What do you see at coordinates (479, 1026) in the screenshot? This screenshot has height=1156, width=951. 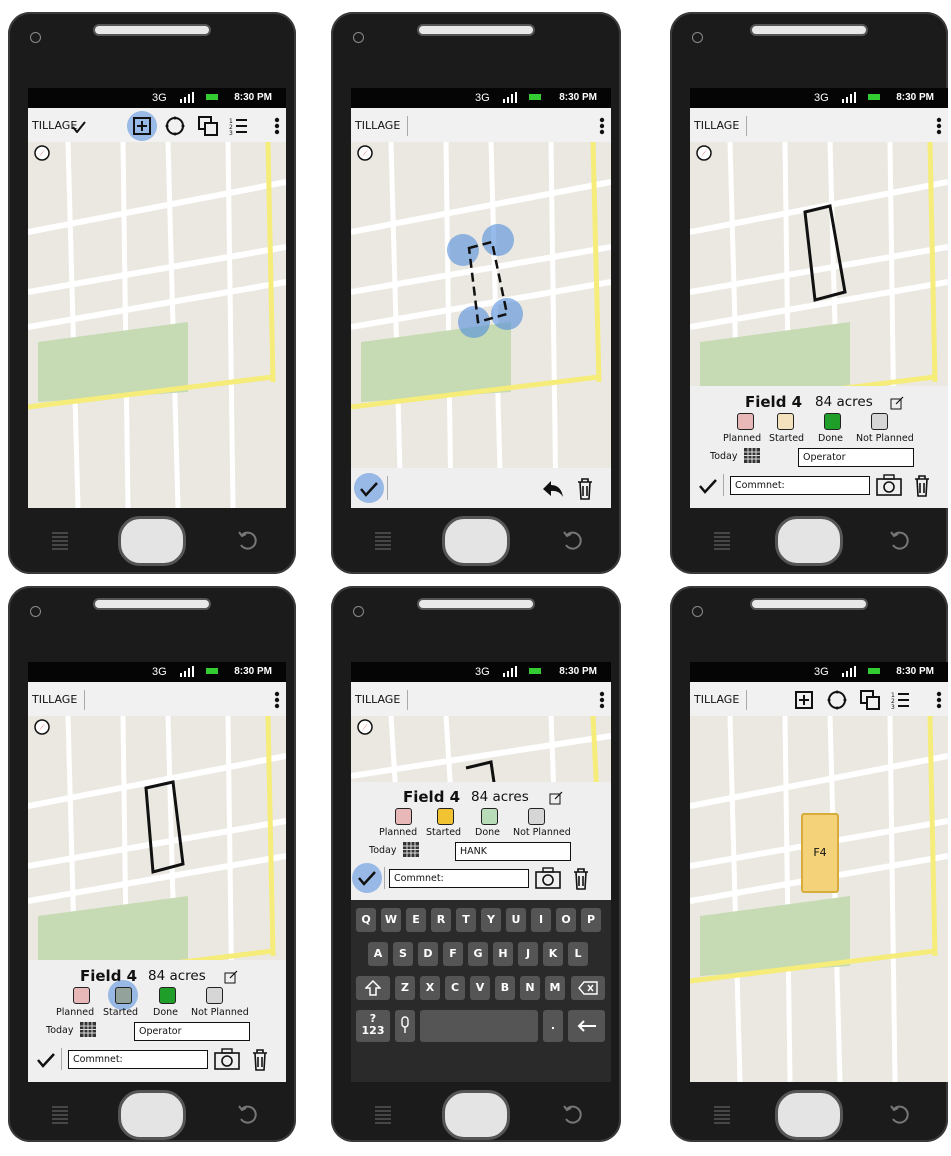 I see `space-key` at bounding box center [479, 1026].